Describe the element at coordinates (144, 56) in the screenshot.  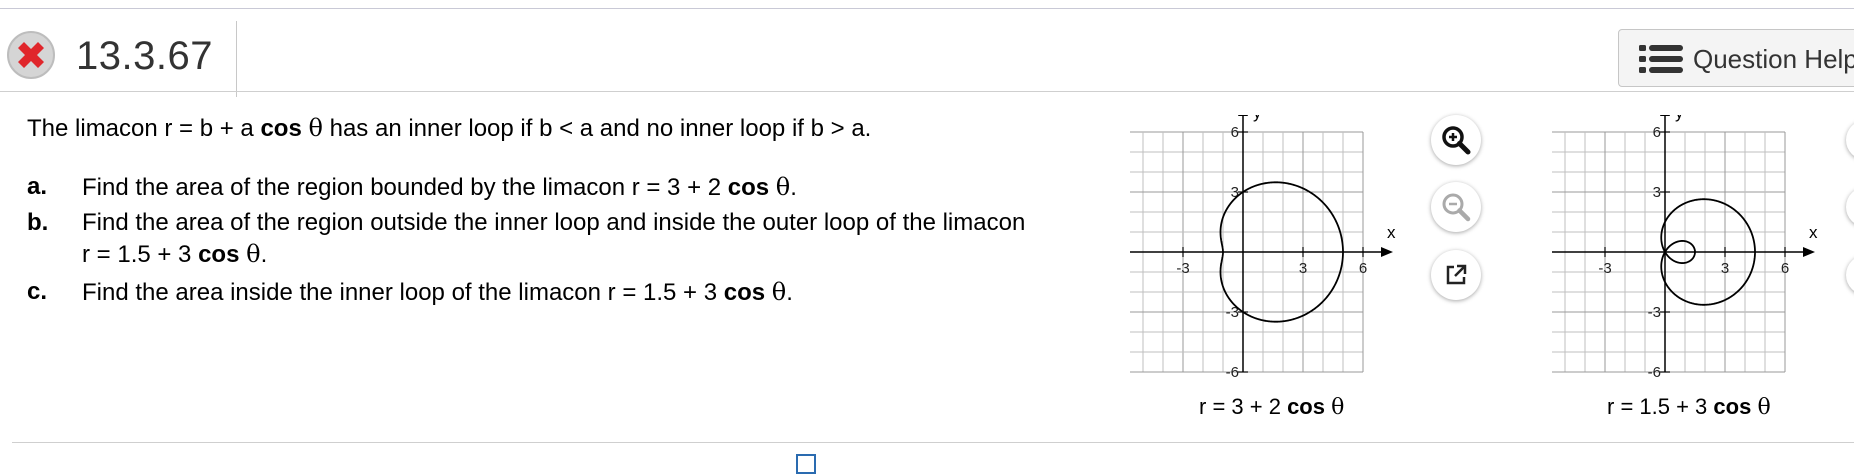
I see `question-number: 13.3.67` at that location.